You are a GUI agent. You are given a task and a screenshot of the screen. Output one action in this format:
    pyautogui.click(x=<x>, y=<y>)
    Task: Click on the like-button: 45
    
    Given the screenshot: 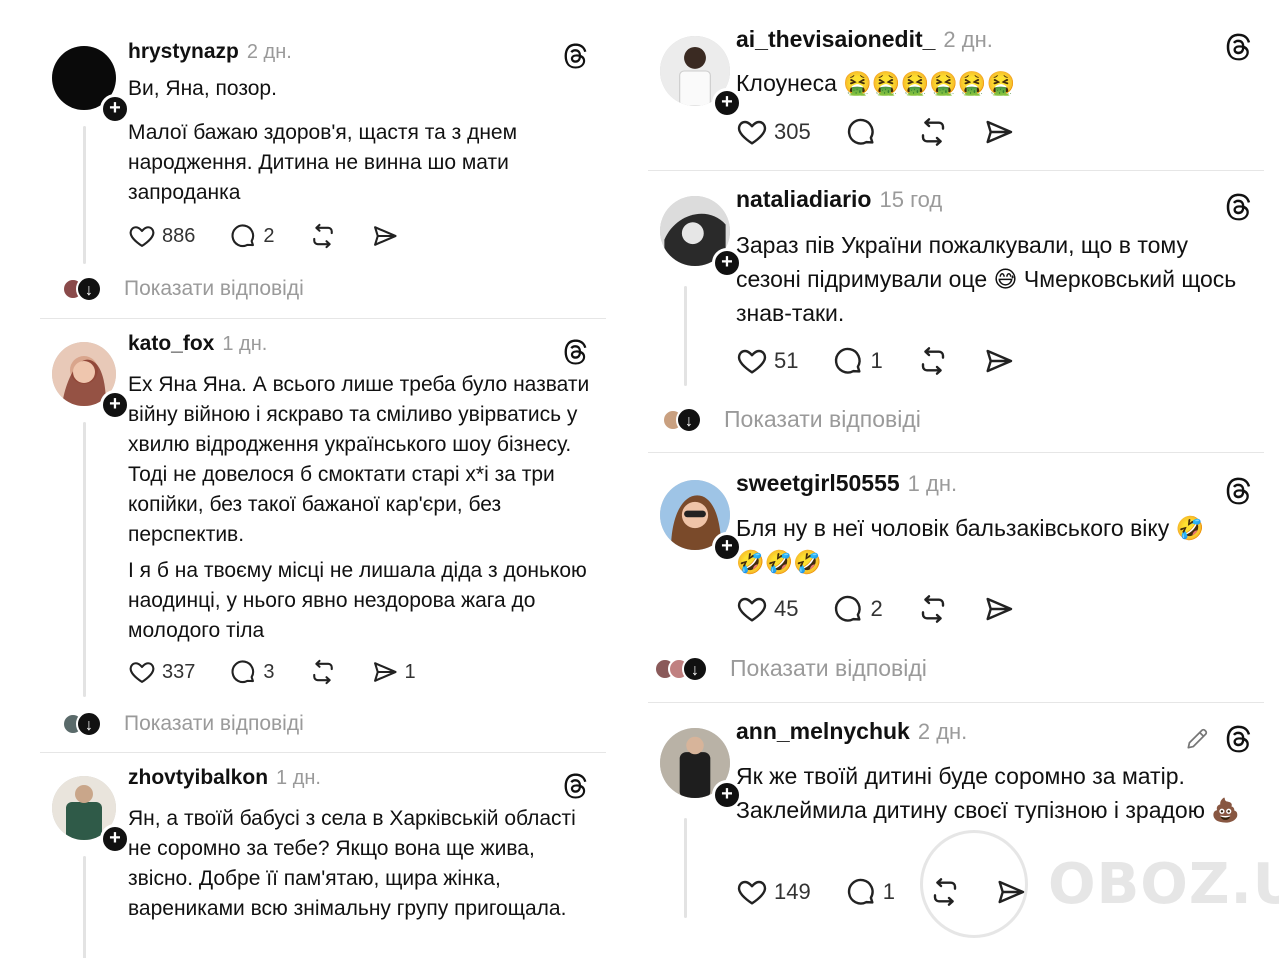 What is the action you would take?
    pyautogui.click(x=767, y=609)
    